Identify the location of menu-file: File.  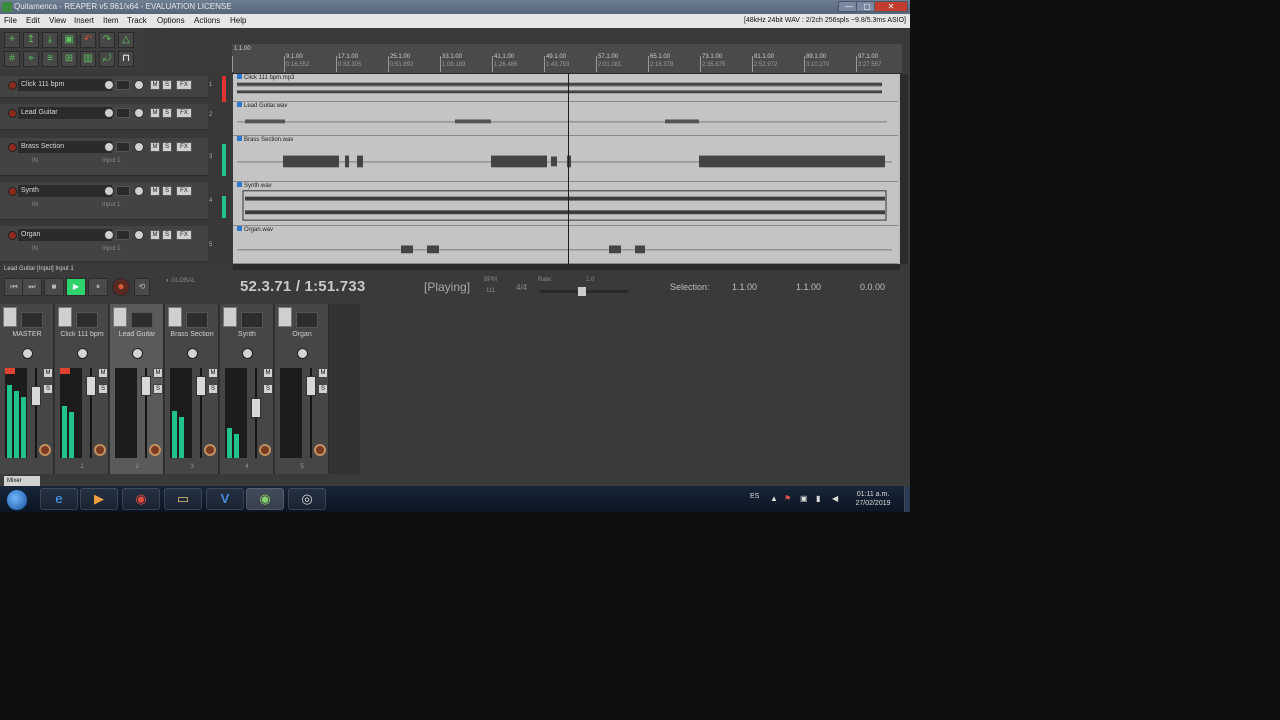
(10, 21).